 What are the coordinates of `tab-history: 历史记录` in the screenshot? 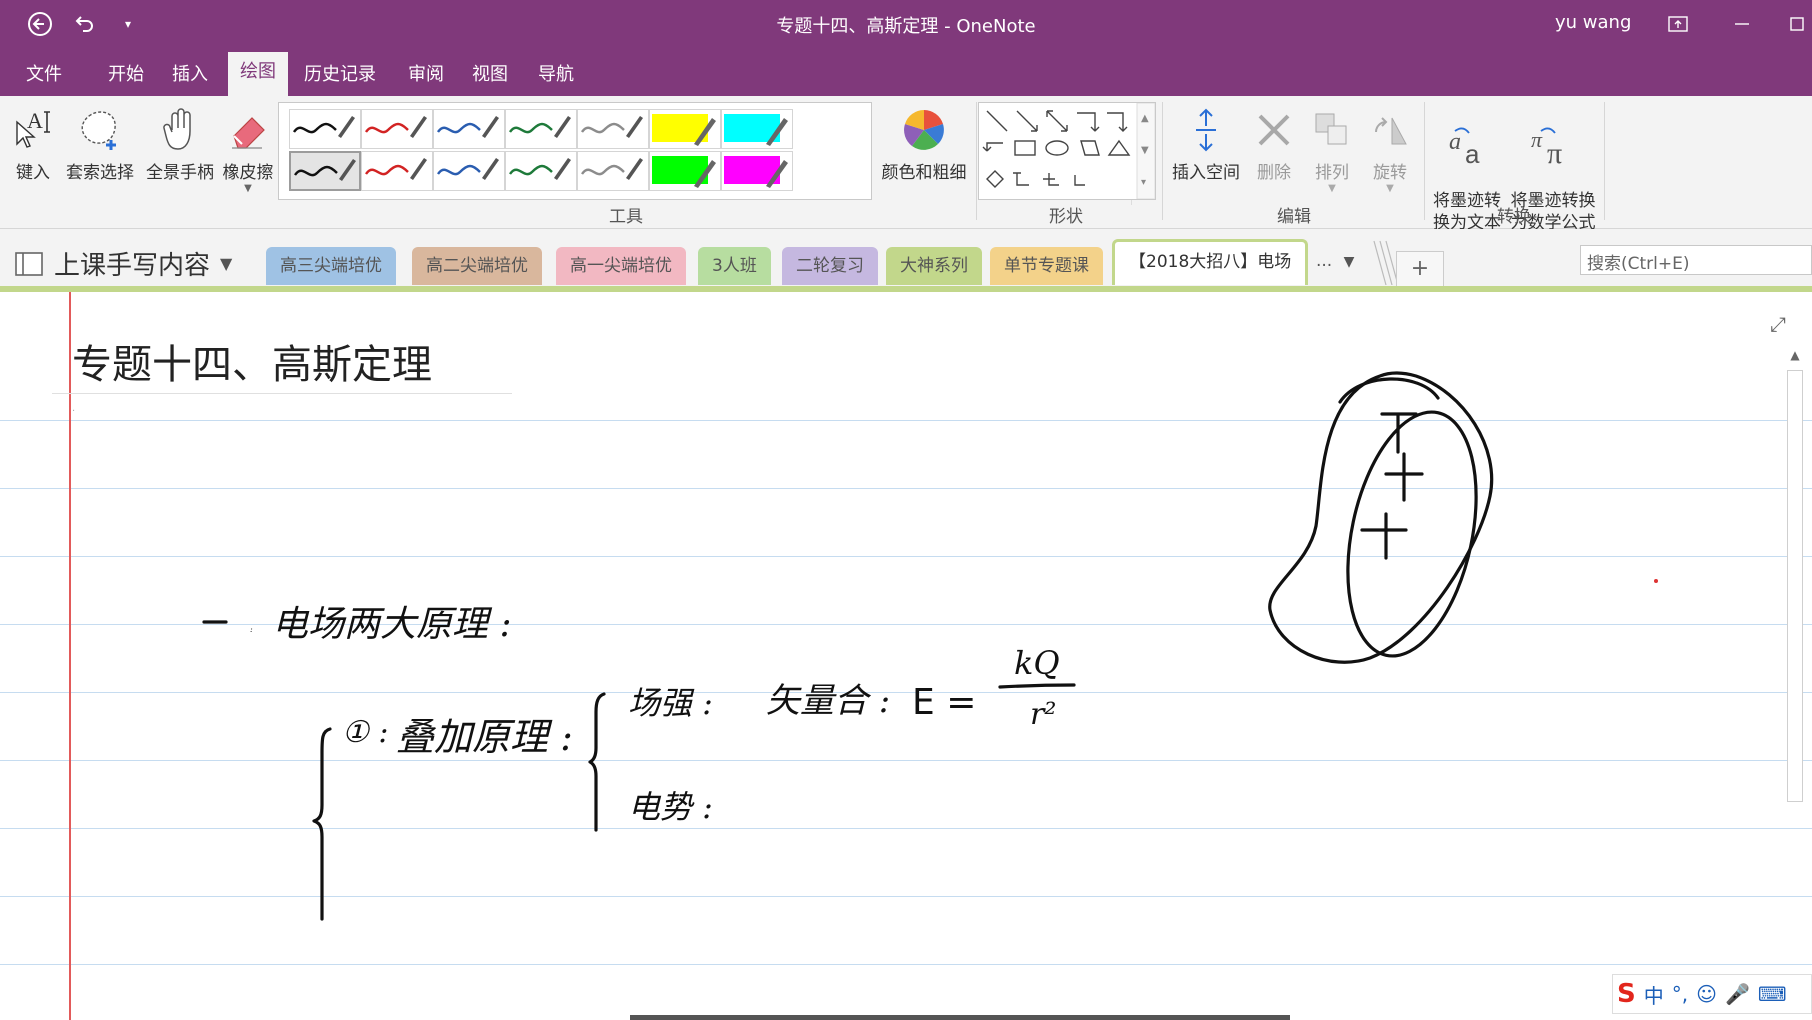 It's located at (340, 77).